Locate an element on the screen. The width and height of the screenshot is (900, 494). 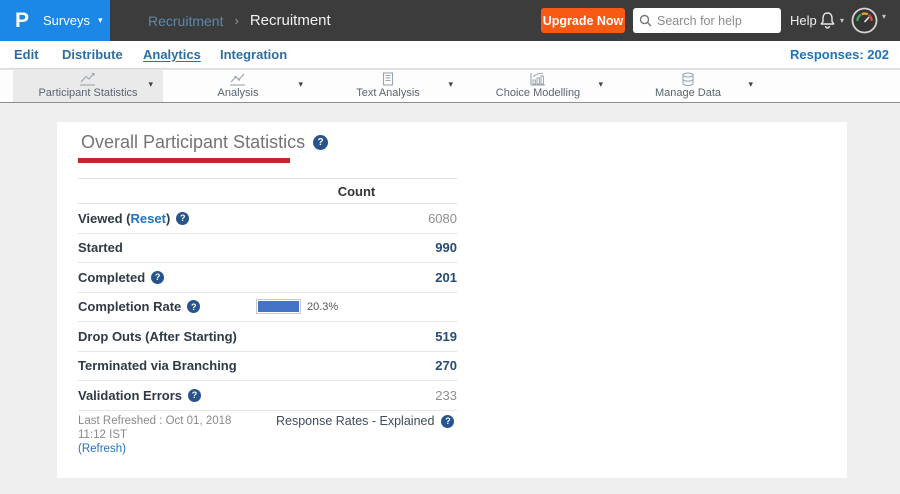
page-title: Overall Participant Statistics is located at coordinates (193, 142).